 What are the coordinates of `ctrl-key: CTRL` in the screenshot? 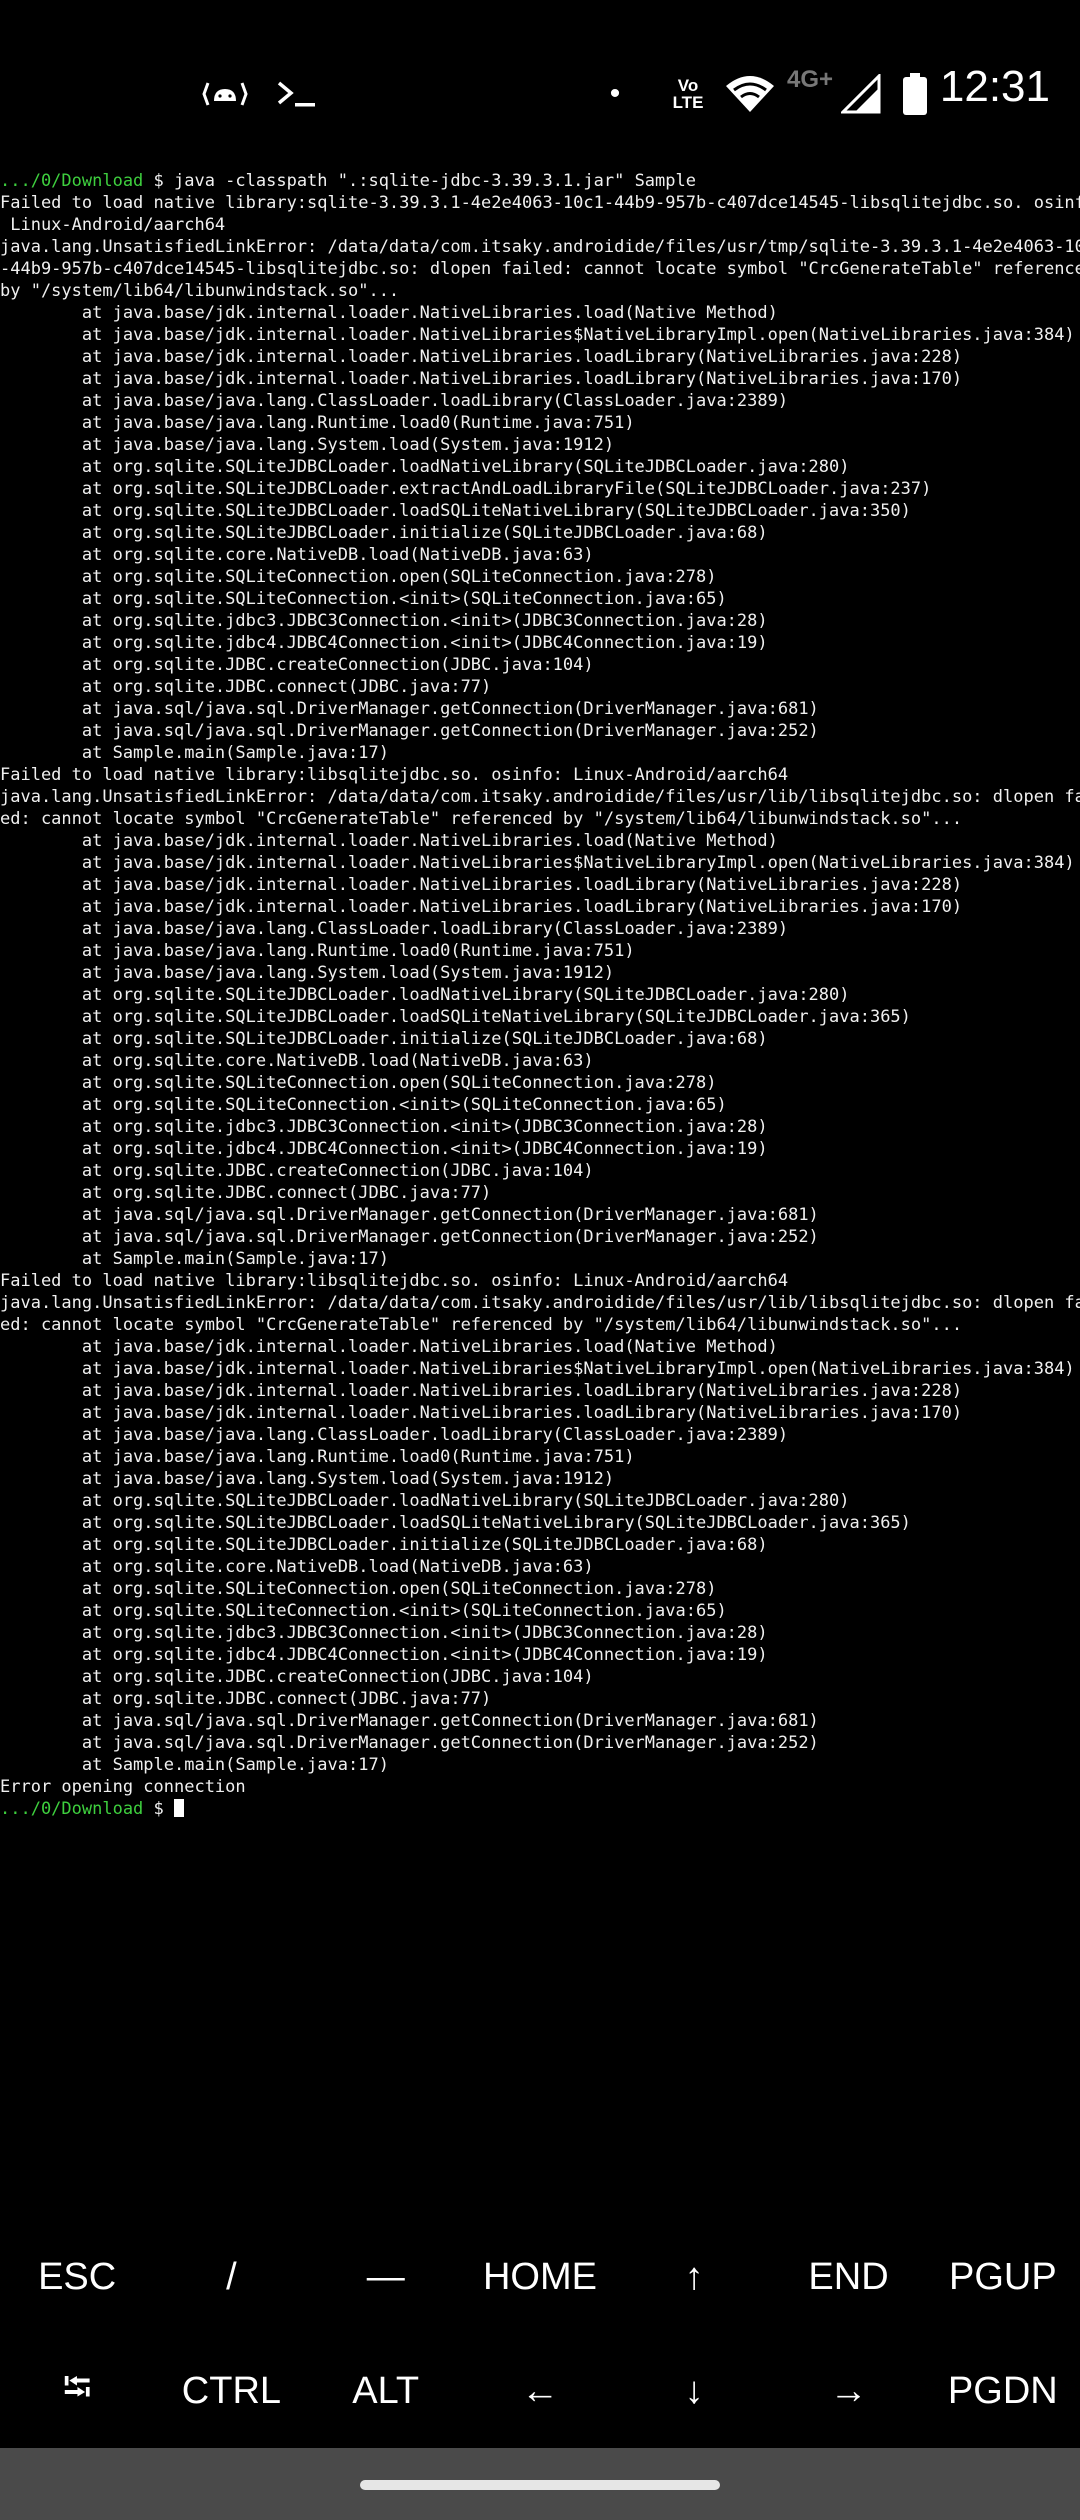 It's located at (231, 2391).